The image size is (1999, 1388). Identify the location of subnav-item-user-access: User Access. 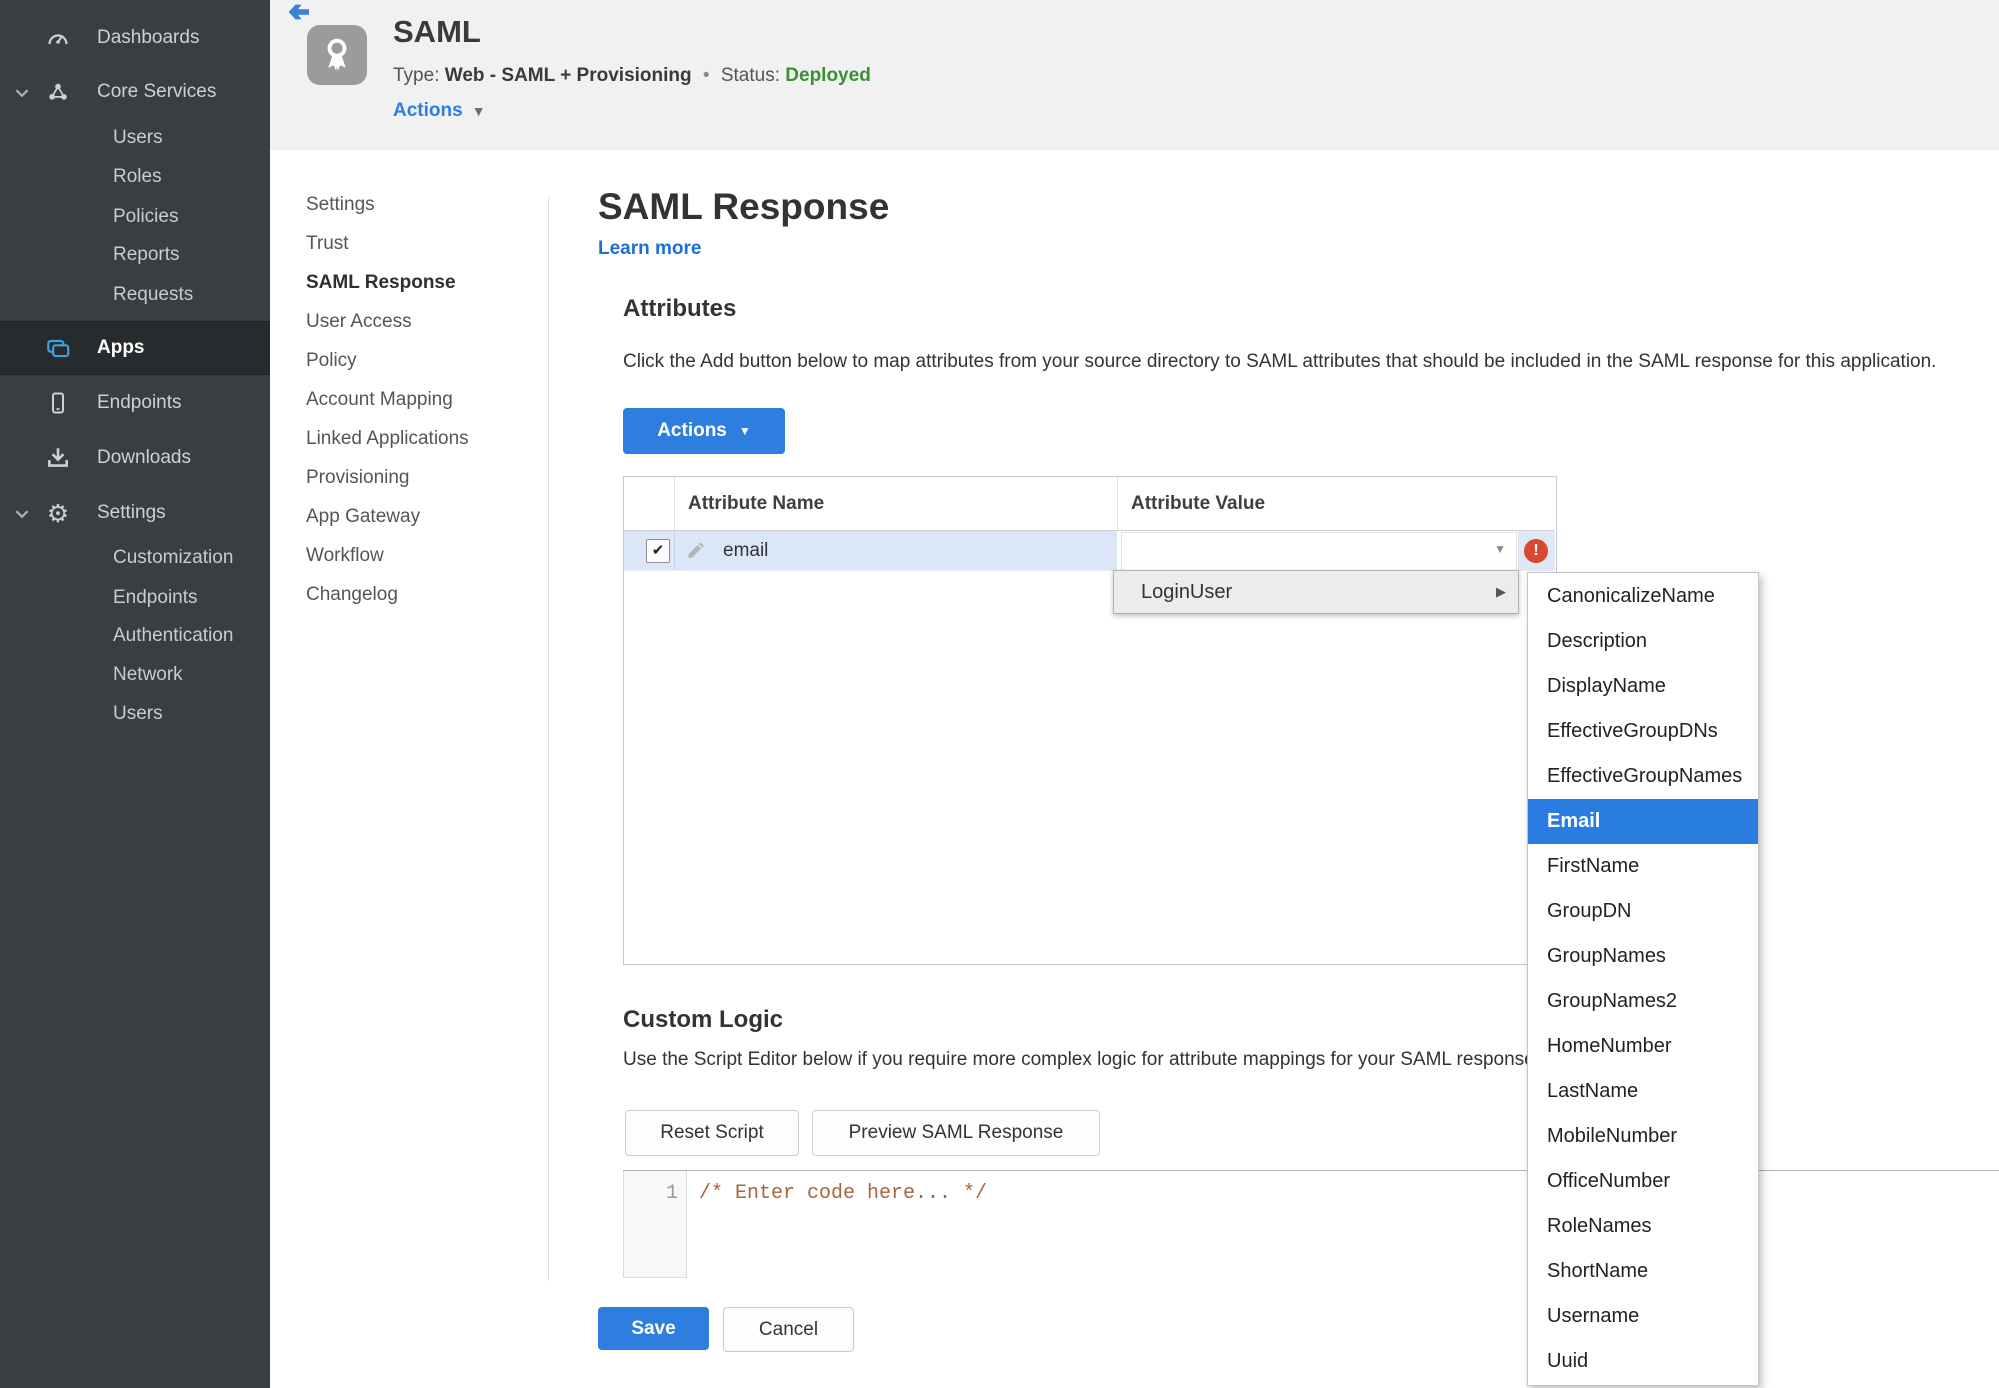
(421, 321).